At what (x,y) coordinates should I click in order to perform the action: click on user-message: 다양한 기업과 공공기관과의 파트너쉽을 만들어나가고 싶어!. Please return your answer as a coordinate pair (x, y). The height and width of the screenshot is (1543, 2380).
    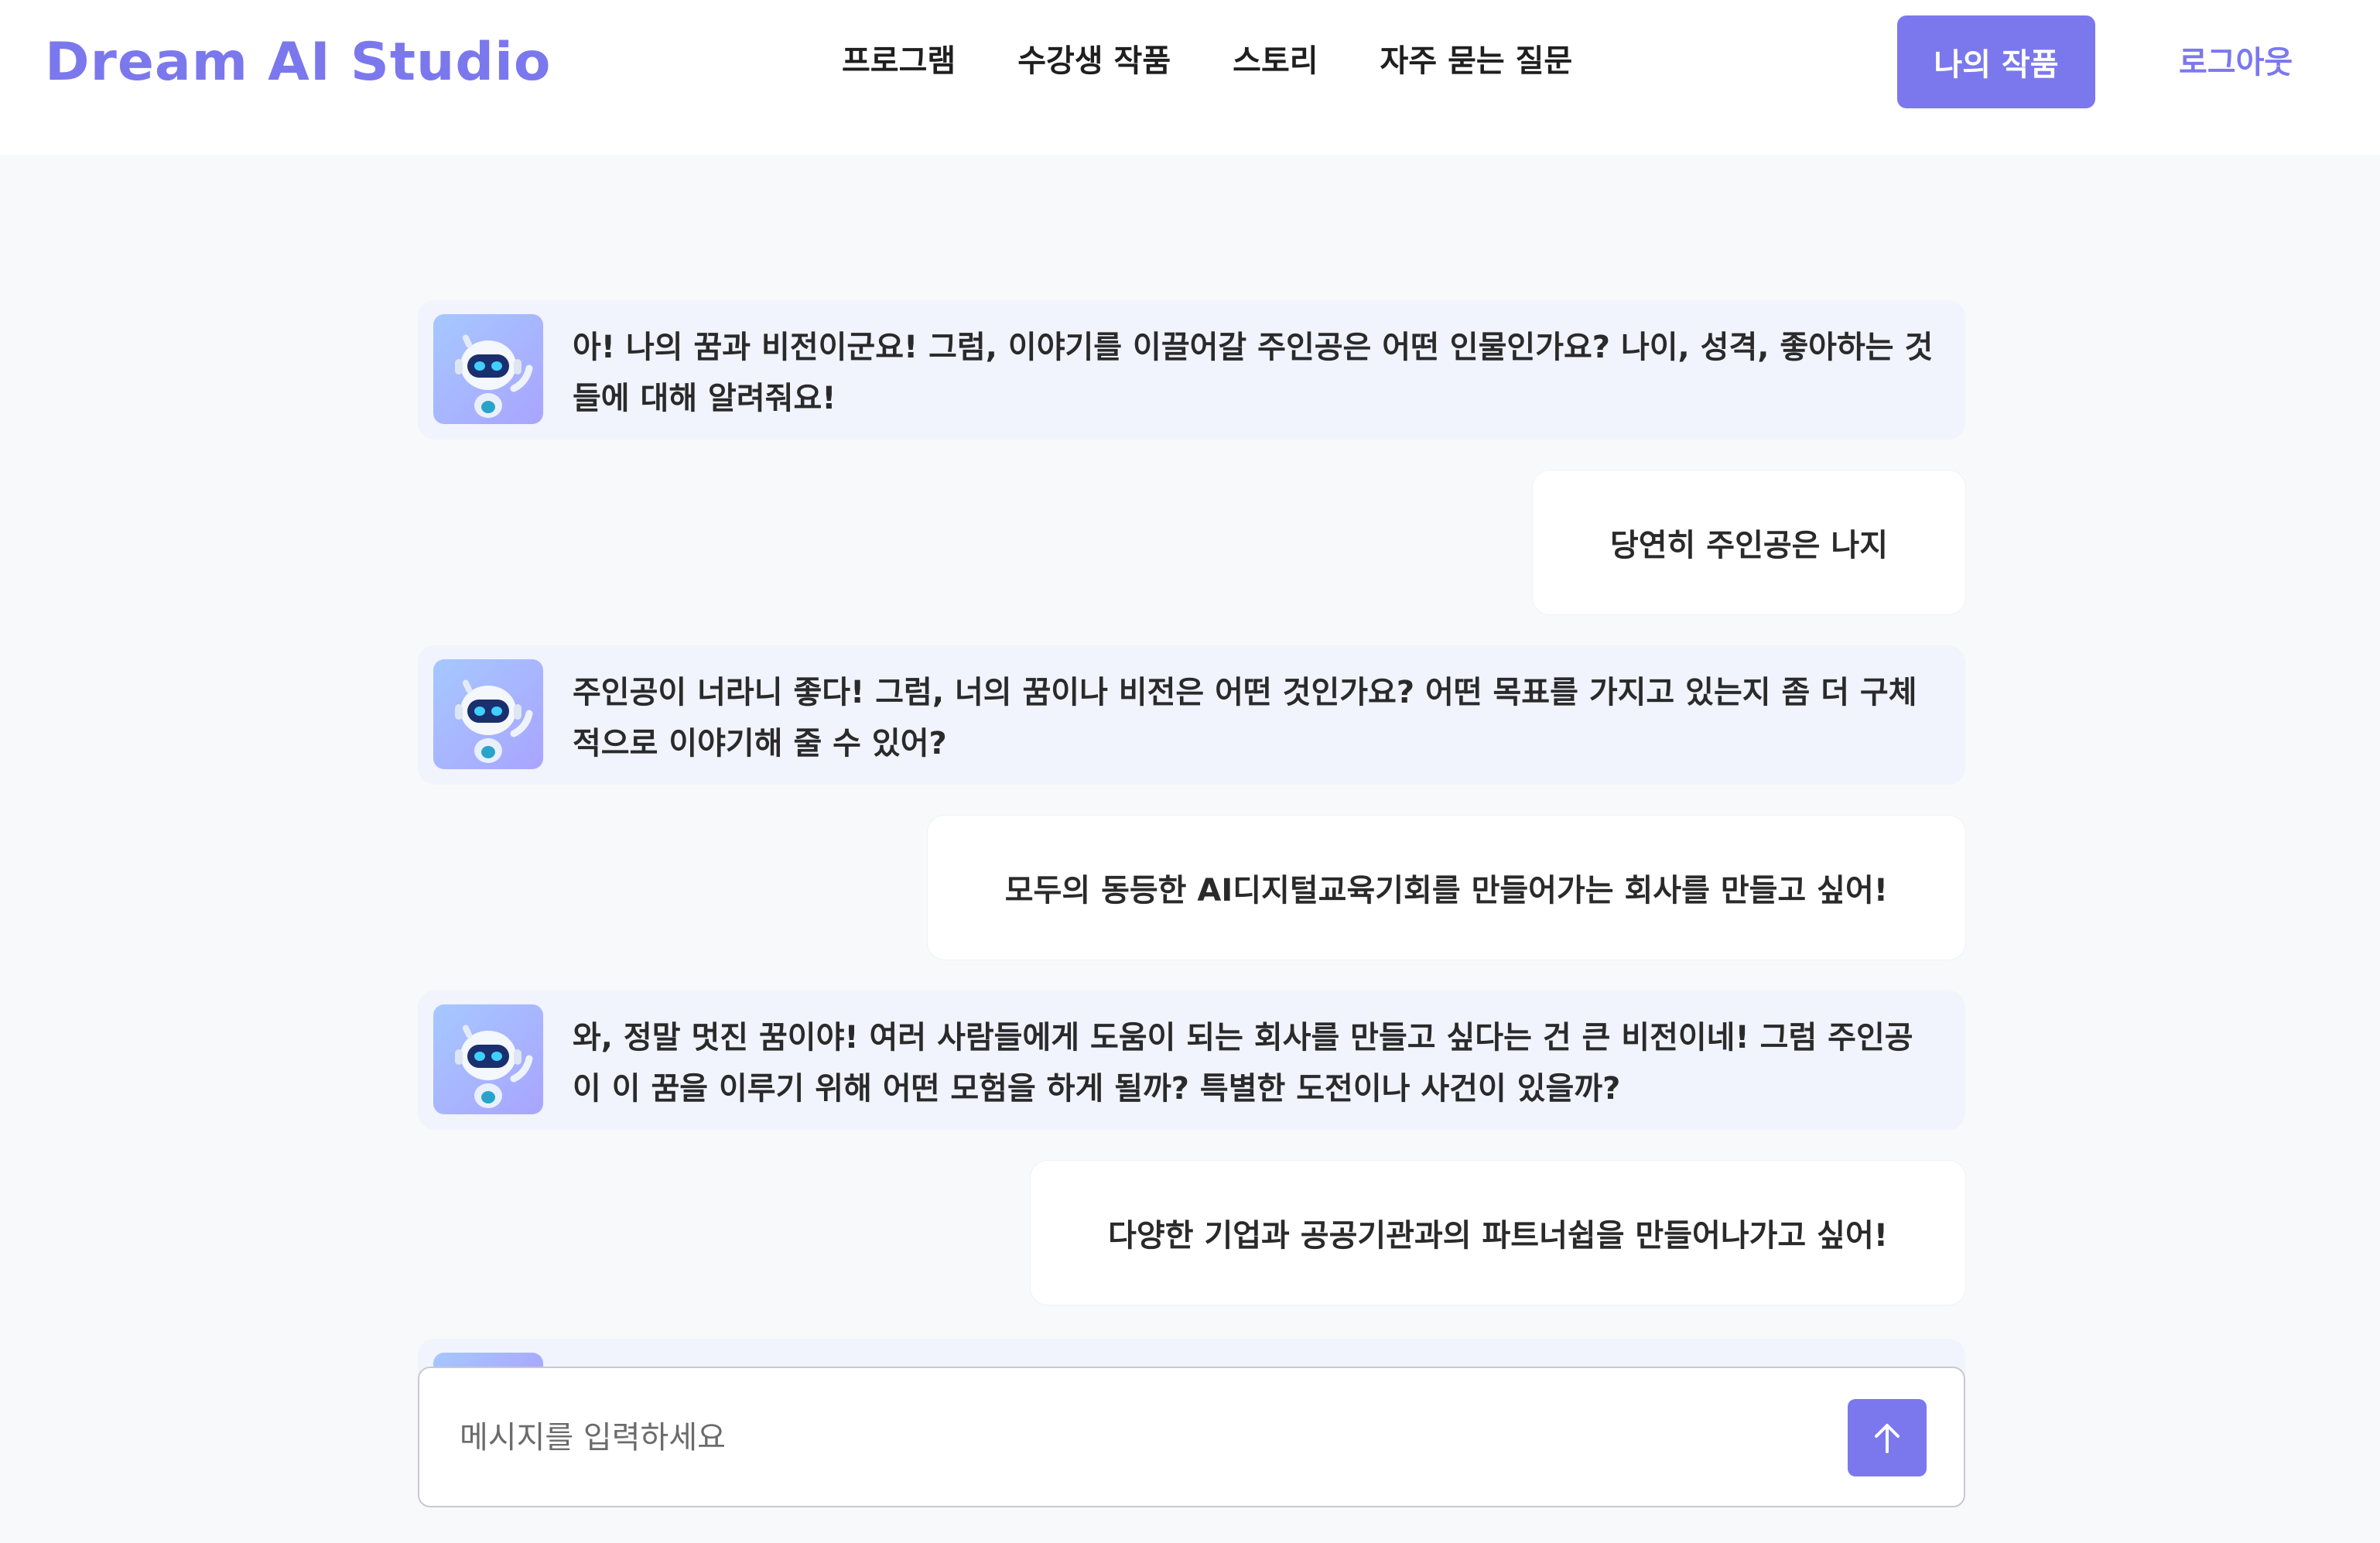
    Looking at the image, I should click on (1498, 1233).